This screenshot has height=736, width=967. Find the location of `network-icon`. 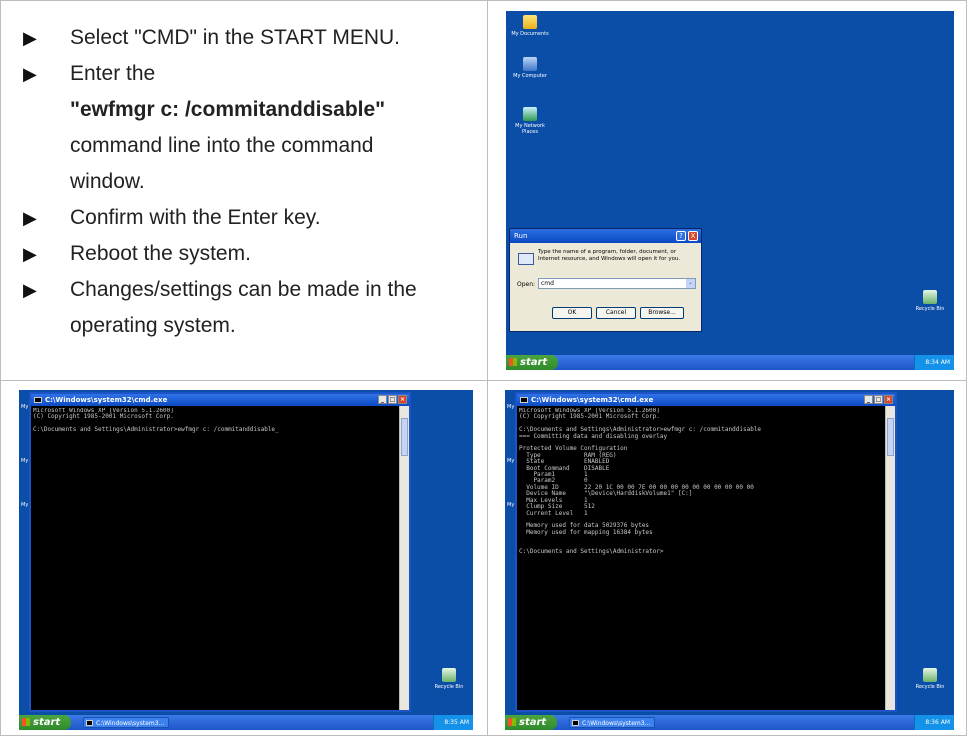

network-icon is located at coordinates (530, 114).